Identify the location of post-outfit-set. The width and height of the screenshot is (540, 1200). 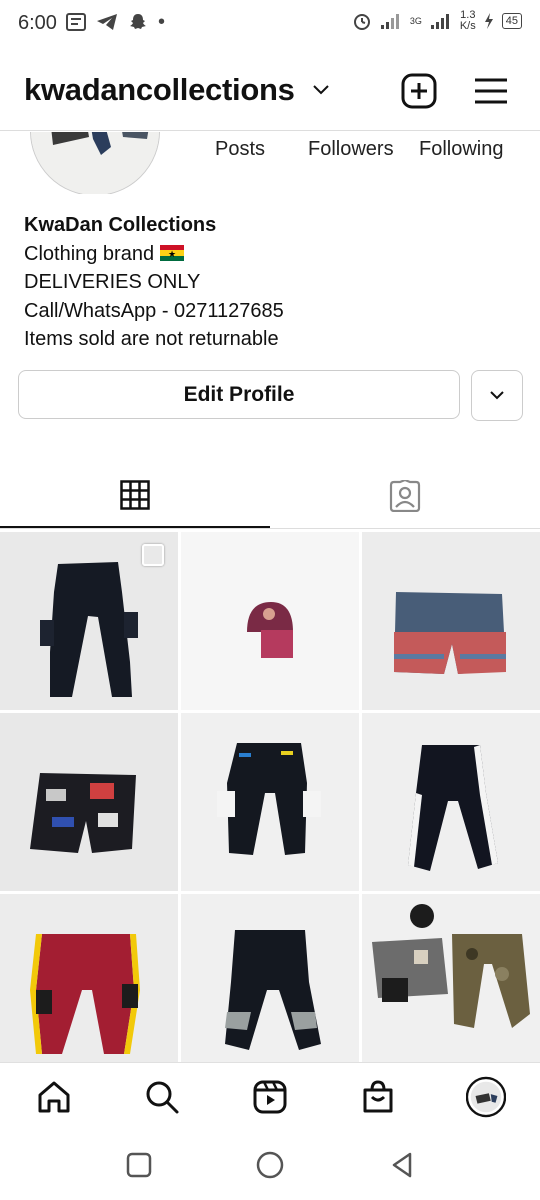
(451, 983).